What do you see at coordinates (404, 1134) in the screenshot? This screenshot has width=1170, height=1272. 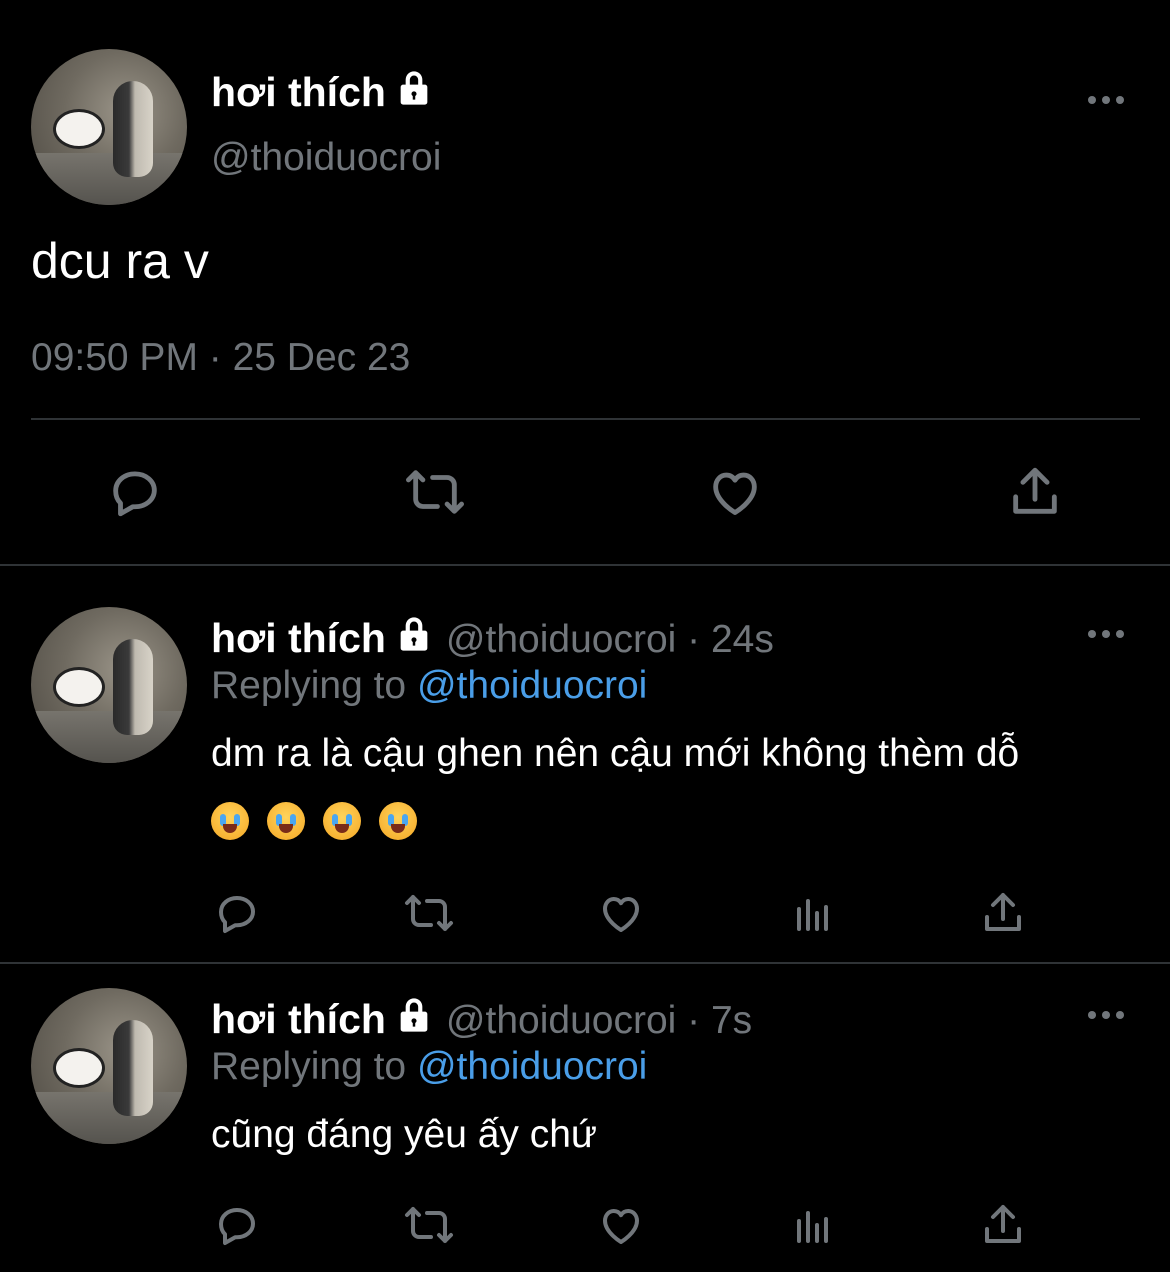 I see `tweet-text: cũng đáng yêu ấy chứ` at bounding box center [404, 1134].